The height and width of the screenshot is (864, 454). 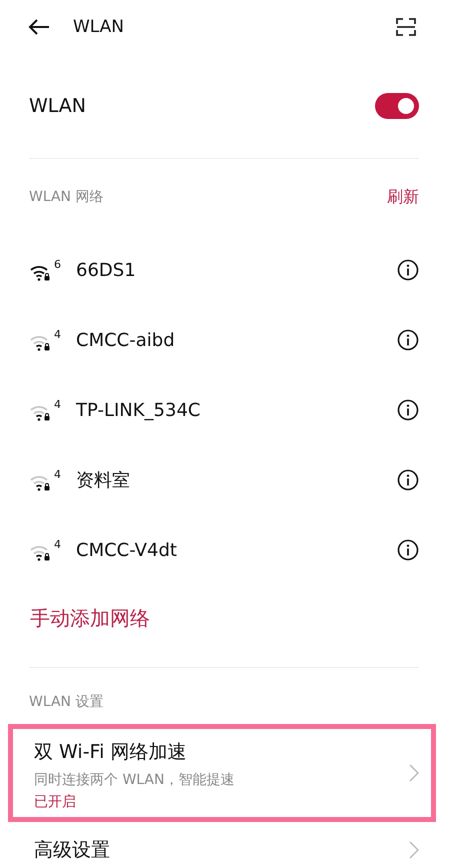 I want to click on setting-title: 高级设置, so click(x=72, y=848).